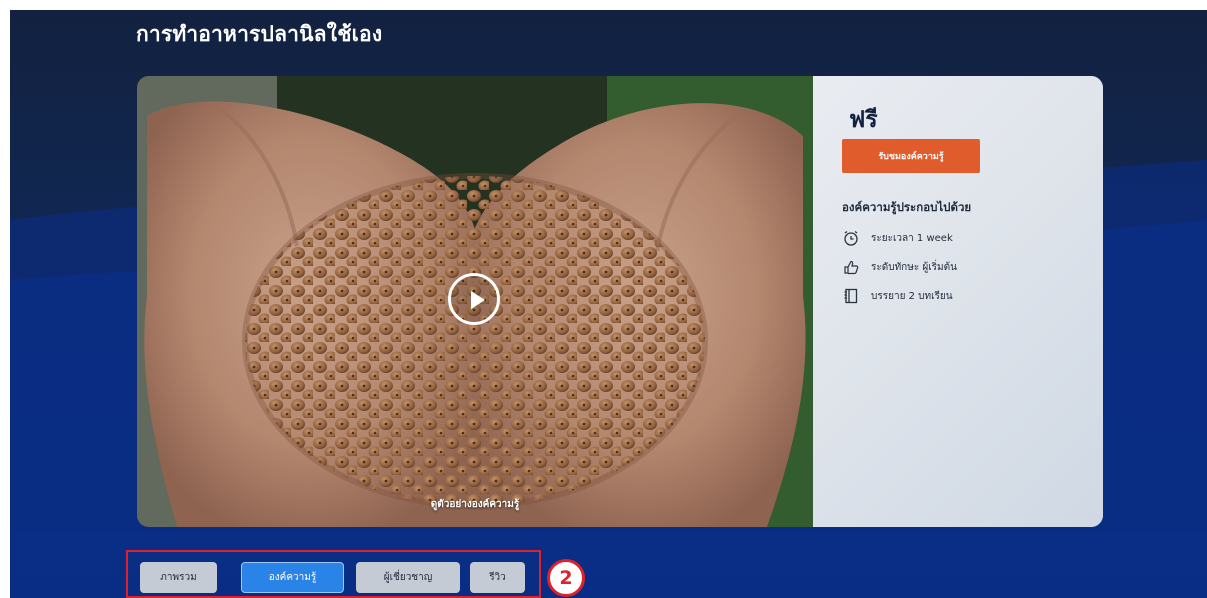  Describe the element at coordinates (851, 238) in the screenshot. I see `alarm-clock-icon` at that location.